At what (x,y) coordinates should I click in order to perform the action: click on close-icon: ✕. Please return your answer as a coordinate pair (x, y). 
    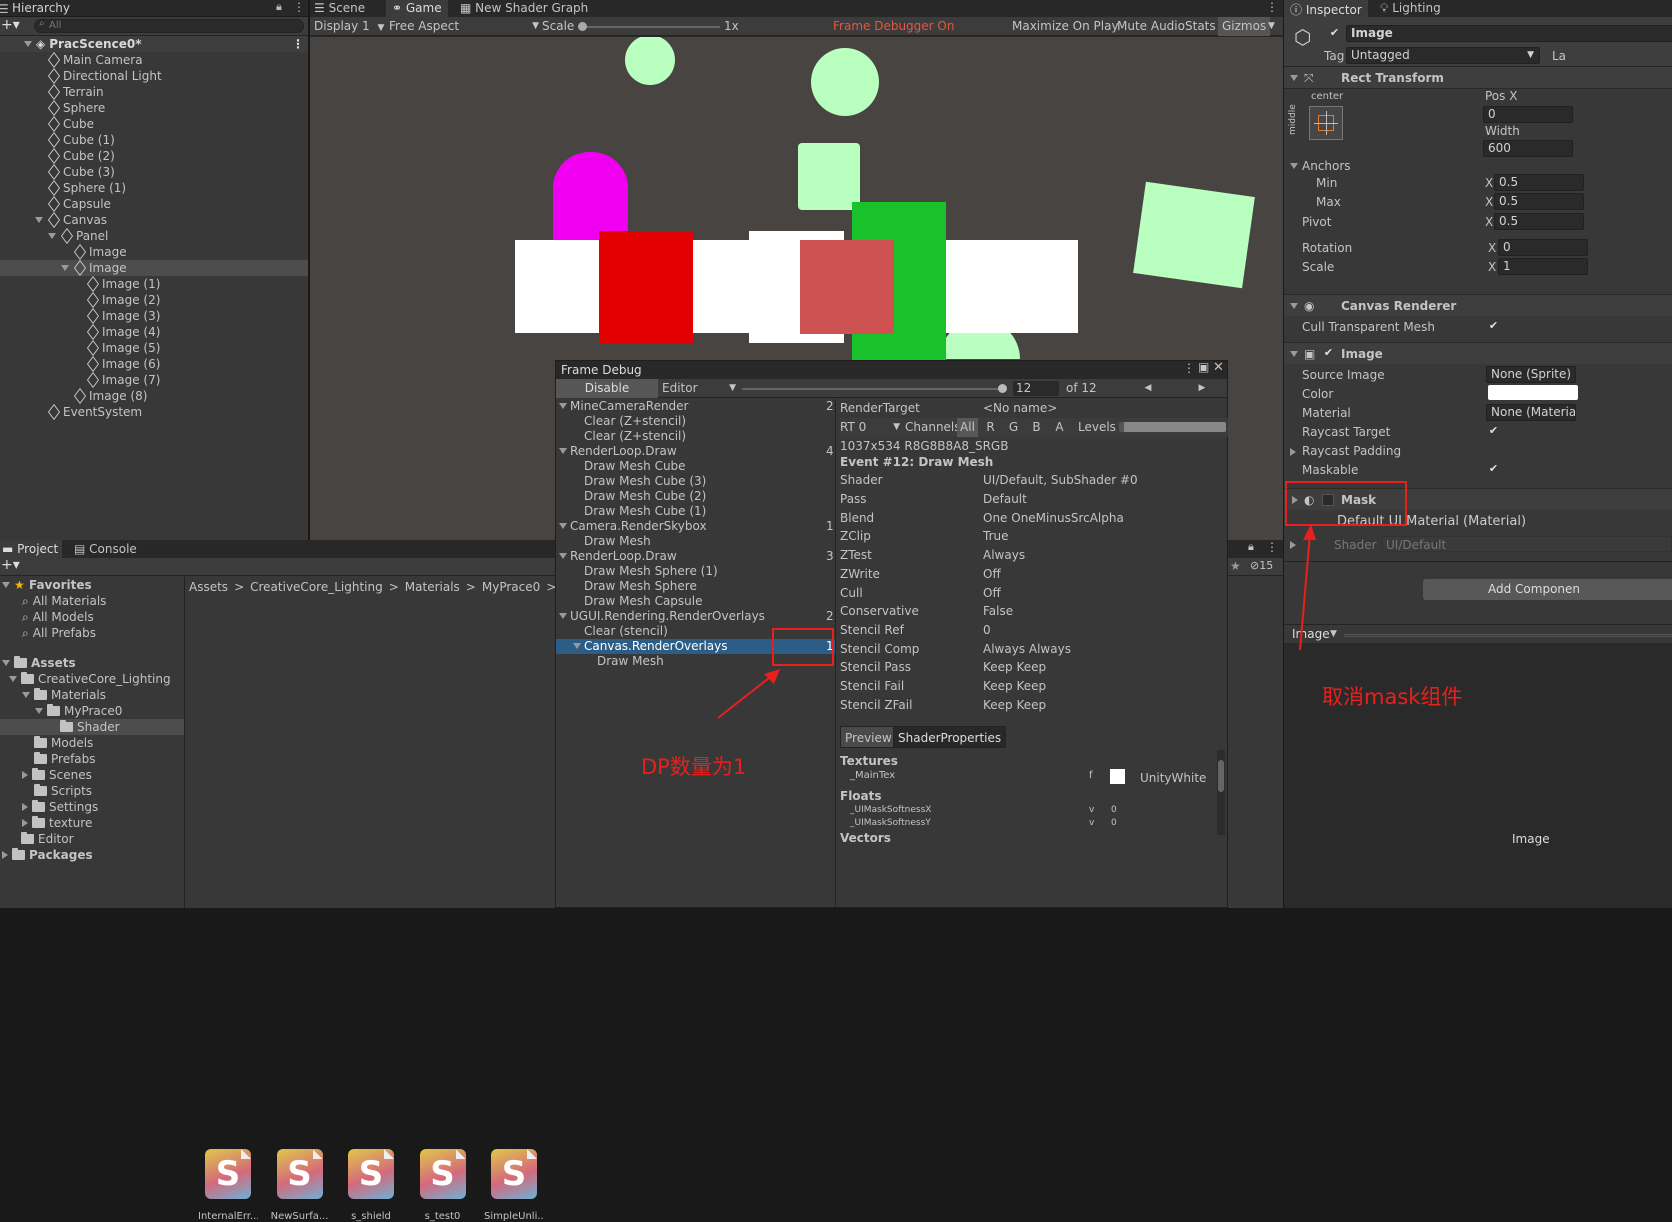
    Looking at the image, I should click on (1218, 367).